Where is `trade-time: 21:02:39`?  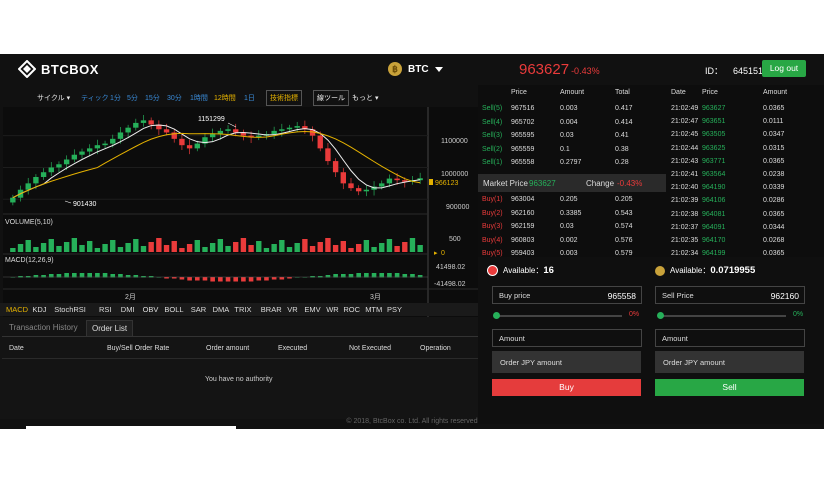 trade-time: 21:02:39 is located at coordinates (685, 201).